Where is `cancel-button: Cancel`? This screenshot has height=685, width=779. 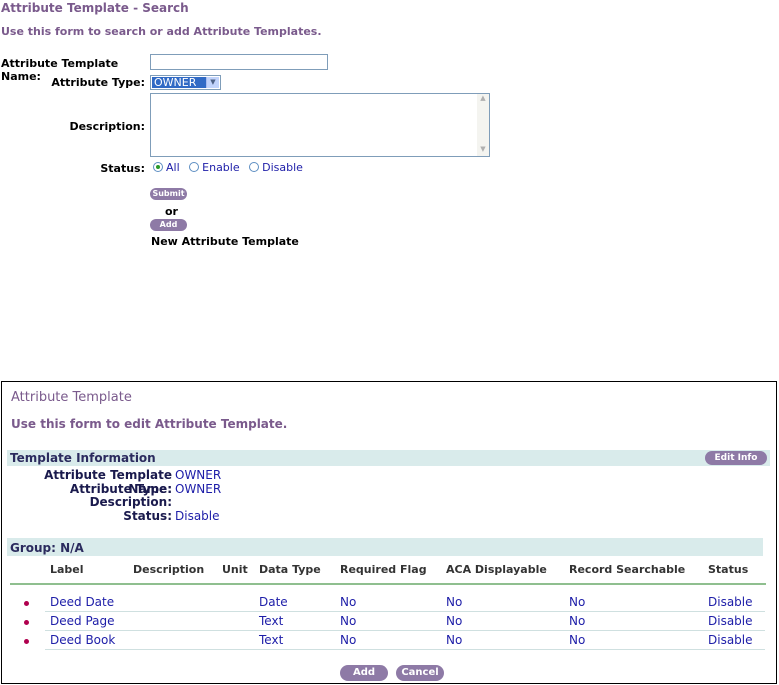 cancel-button: Cancel is located at coordinates (420, 673).